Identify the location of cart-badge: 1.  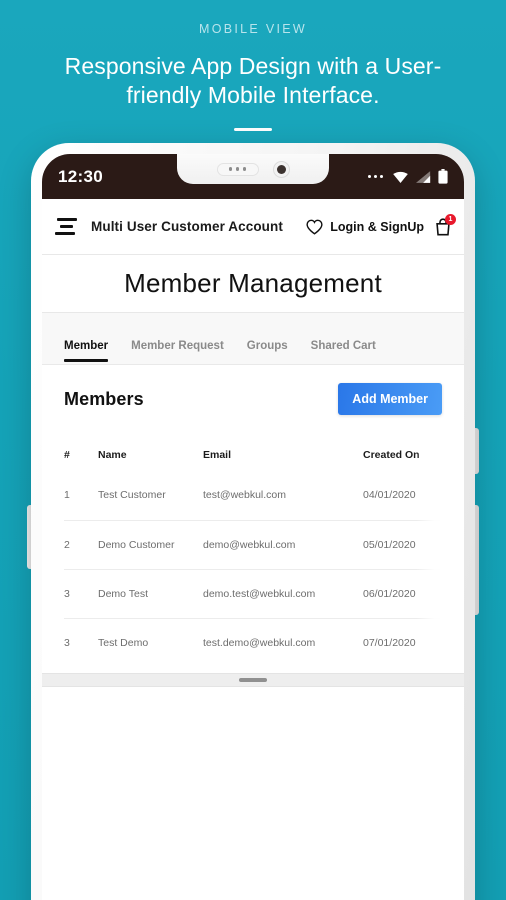
(450, 219).